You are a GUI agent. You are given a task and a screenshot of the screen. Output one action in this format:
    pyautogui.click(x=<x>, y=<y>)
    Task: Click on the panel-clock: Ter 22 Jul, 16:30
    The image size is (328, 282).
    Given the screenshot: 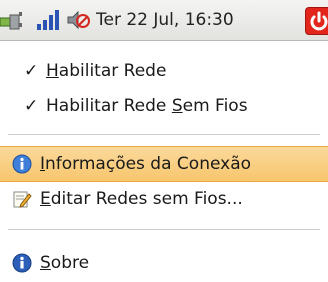 What is the action you would take?
    pyautogui.click(x=165, y=20)
    